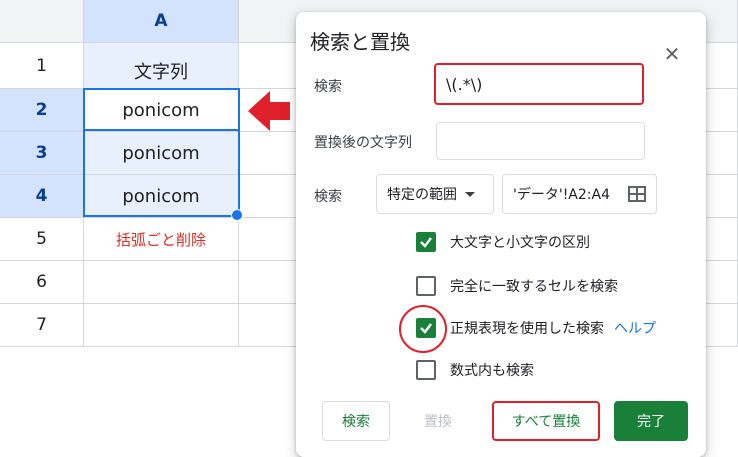  I want to click on row-header-3: 3, so click(42, 153).